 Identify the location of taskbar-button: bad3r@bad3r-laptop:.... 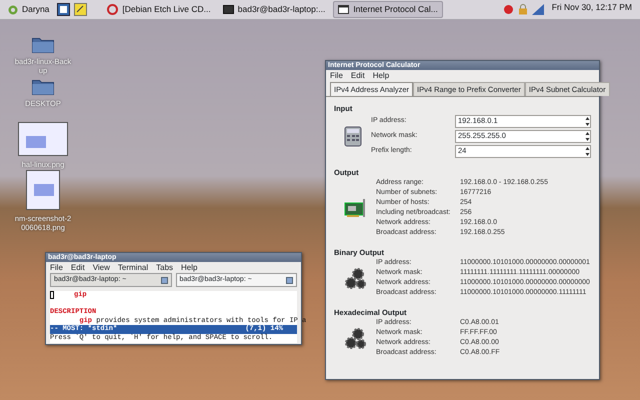
(274, 9).